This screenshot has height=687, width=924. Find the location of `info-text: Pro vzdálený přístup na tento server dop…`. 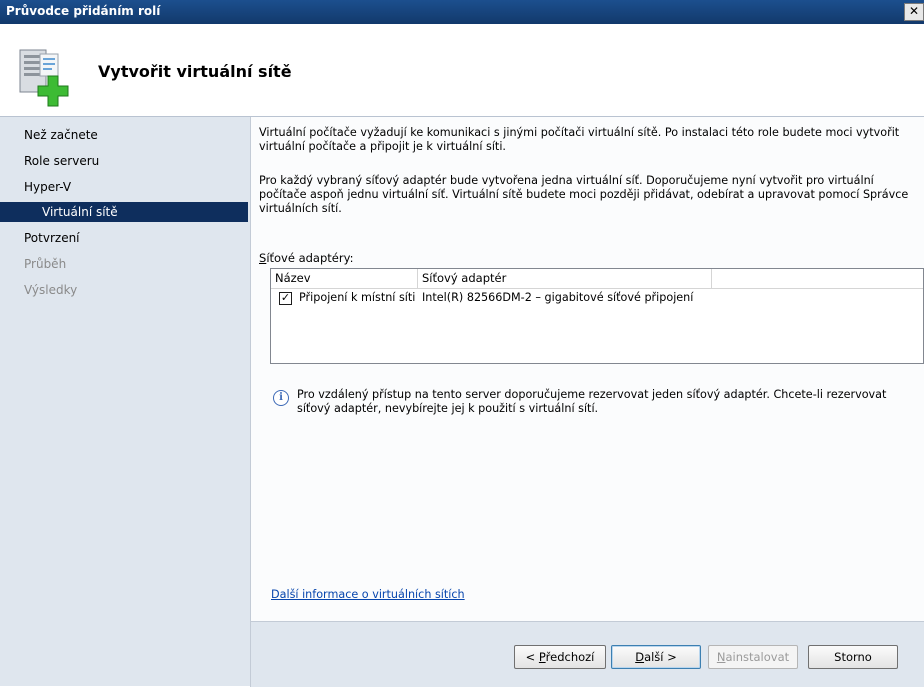

info-text: Pro vzdálený přístup na tento server dop… is located at coordinates (592, 401).